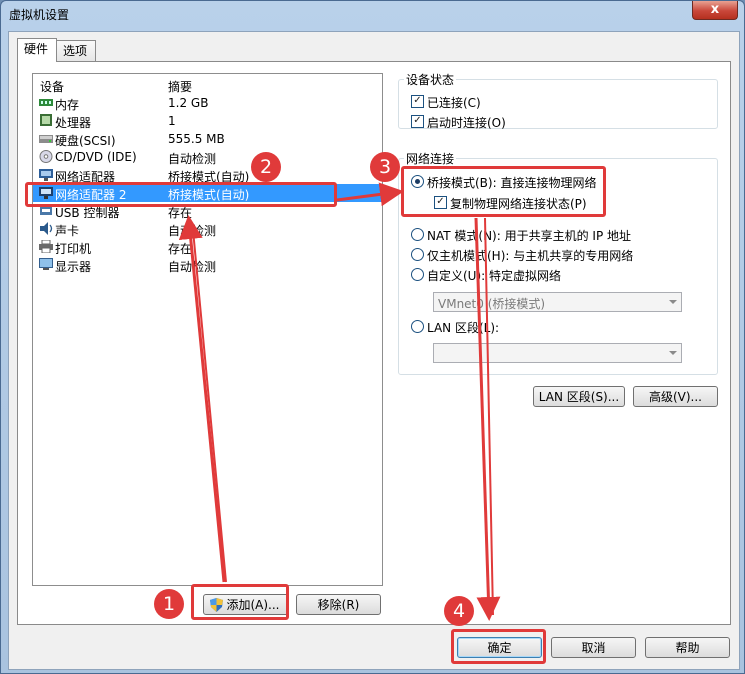  Describe the element at coordinates (266, 167) in the screenshot. I see `step-2-badge: 2` at that location.